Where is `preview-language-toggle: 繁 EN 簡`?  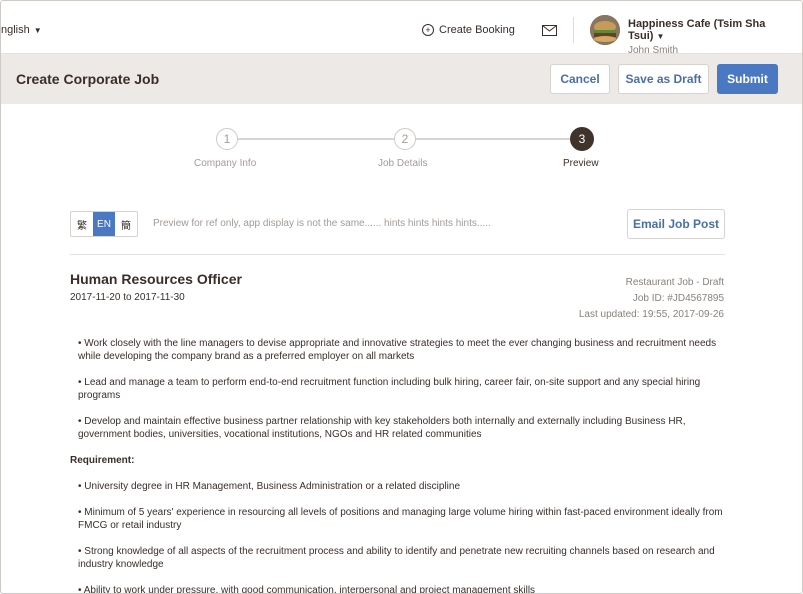 preview-language-toggle: 繁 EN 簡 is located at coordinates (104, 224).